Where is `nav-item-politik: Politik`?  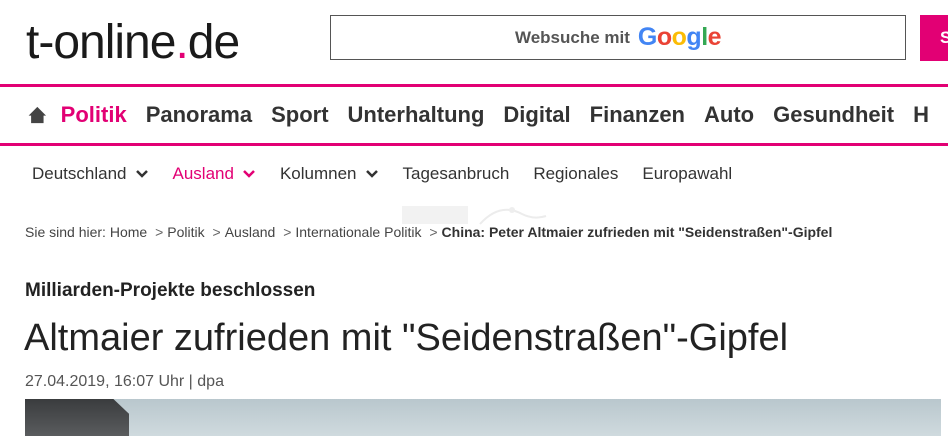
nav-item-politik: Politik is located at coordinates (94, 115).